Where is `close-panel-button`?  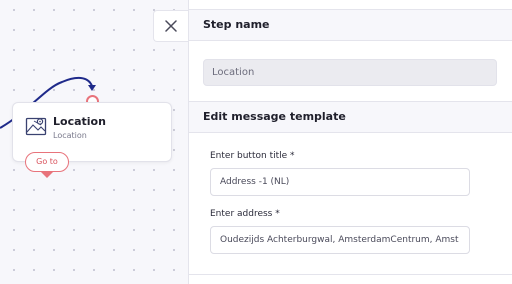
close-panel-button is located at coordinates (170, 26).